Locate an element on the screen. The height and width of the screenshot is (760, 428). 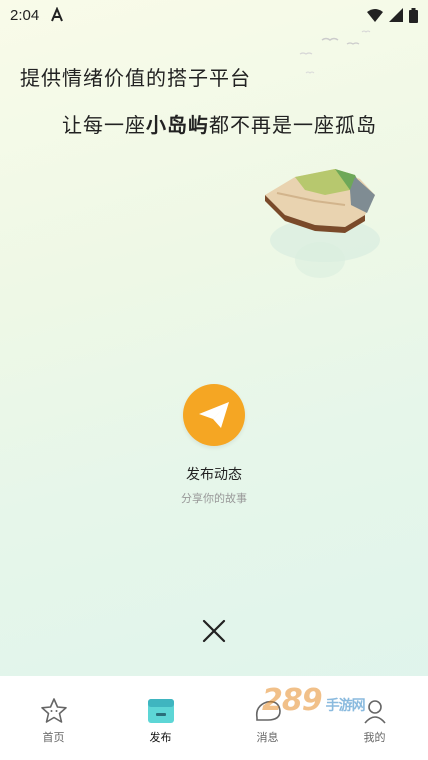
signal-icon is located at coordinates (396, 15).